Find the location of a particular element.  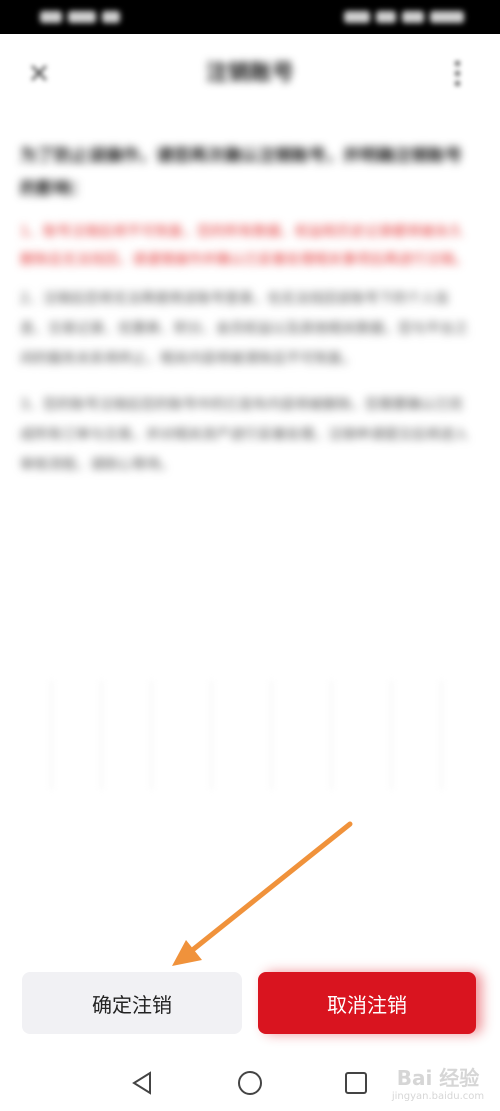

home-nav-icon is located at coordinates (250, 1083).